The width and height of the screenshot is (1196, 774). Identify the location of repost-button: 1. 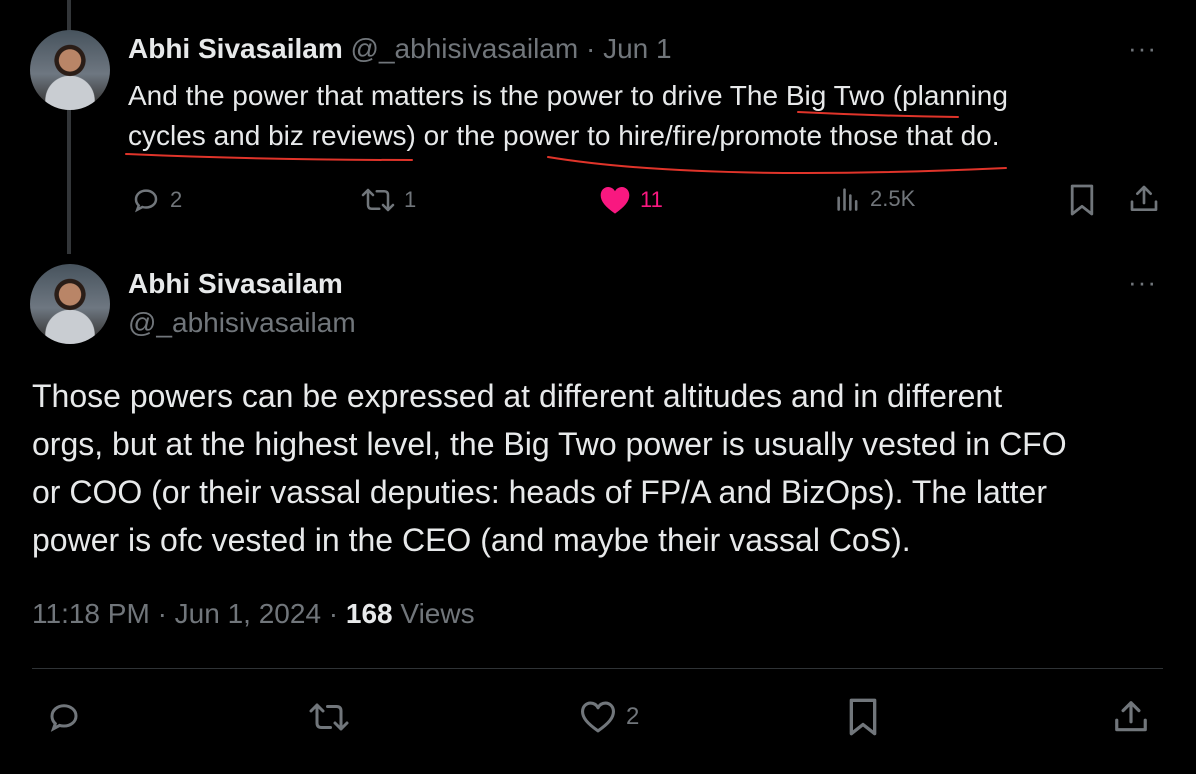
(388, 200).